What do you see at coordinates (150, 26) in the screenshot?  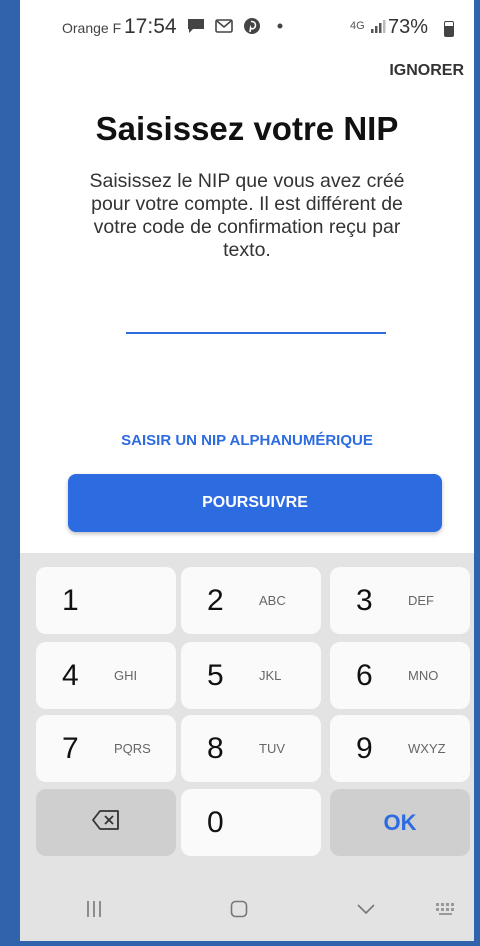 I see `clock: 17:54` at bounding box center [150, 26].